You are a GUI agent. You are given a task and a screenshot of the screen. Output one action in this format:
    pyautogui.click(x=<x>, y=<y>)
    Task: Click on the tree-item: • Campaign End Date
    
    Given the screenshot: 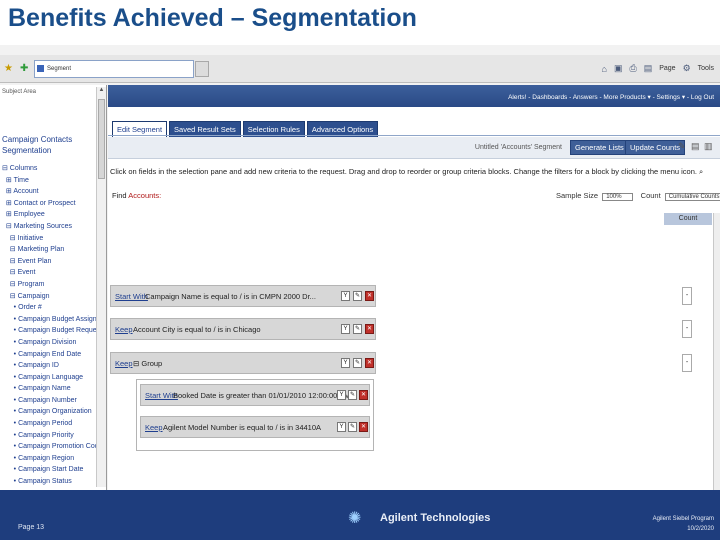 What is the action you would take?
    pyautogui.click(x=54, y=355)
    